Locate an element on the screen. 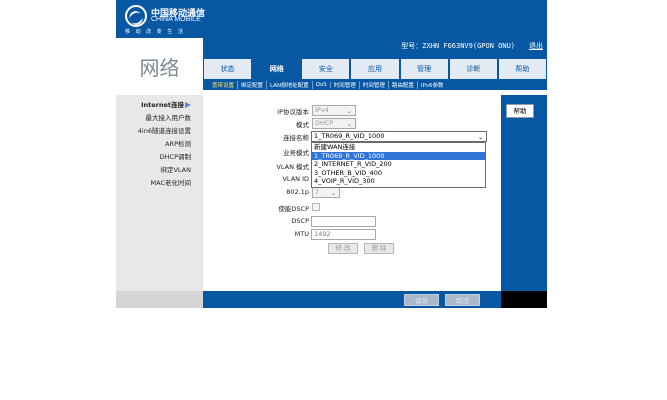  vlan-mode-row: VLAN 模式 is located at coordinates (256, 165).